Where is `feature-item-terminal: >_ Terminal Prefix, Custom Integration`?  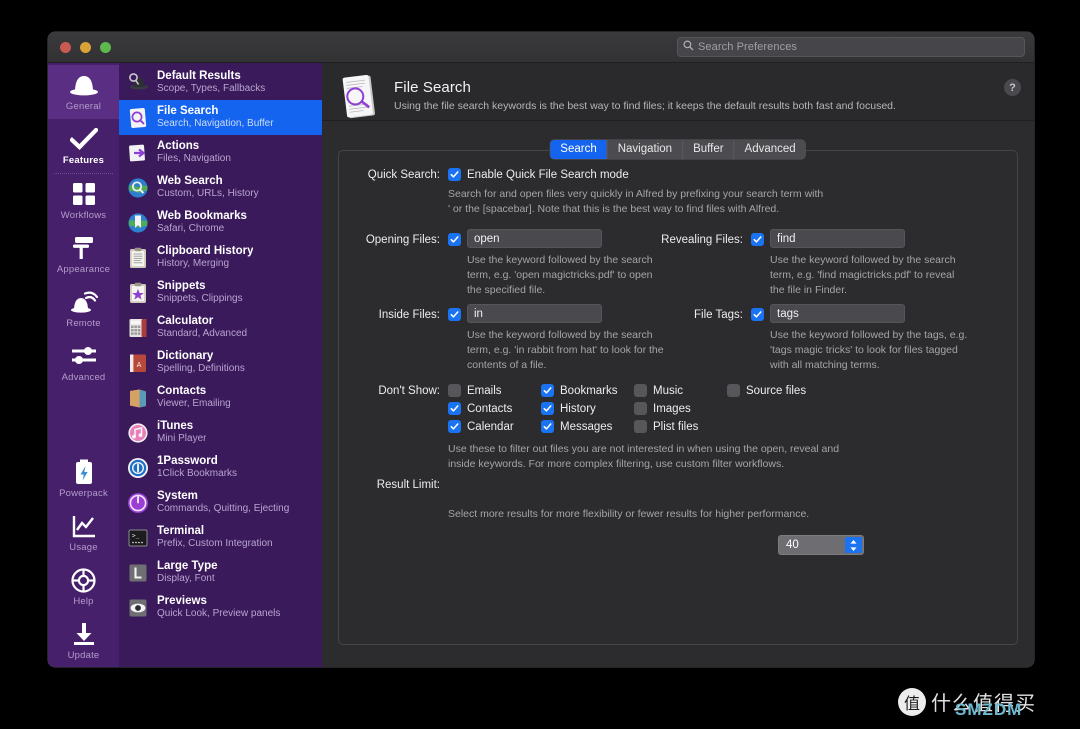
feature-item-terminal: >_ Terminal Prefix, Custom Integration is located at coordinates (220, 537).